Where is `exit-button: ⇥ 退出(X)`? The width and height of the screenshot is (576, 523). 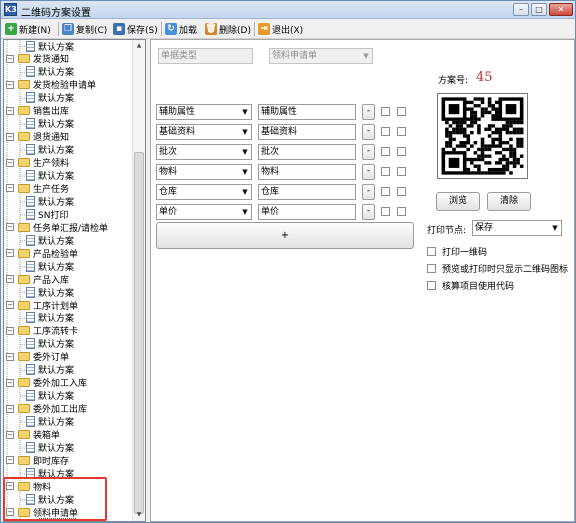
exit-button: ⇥ 退出(X) is located at coordinates (280, 29).